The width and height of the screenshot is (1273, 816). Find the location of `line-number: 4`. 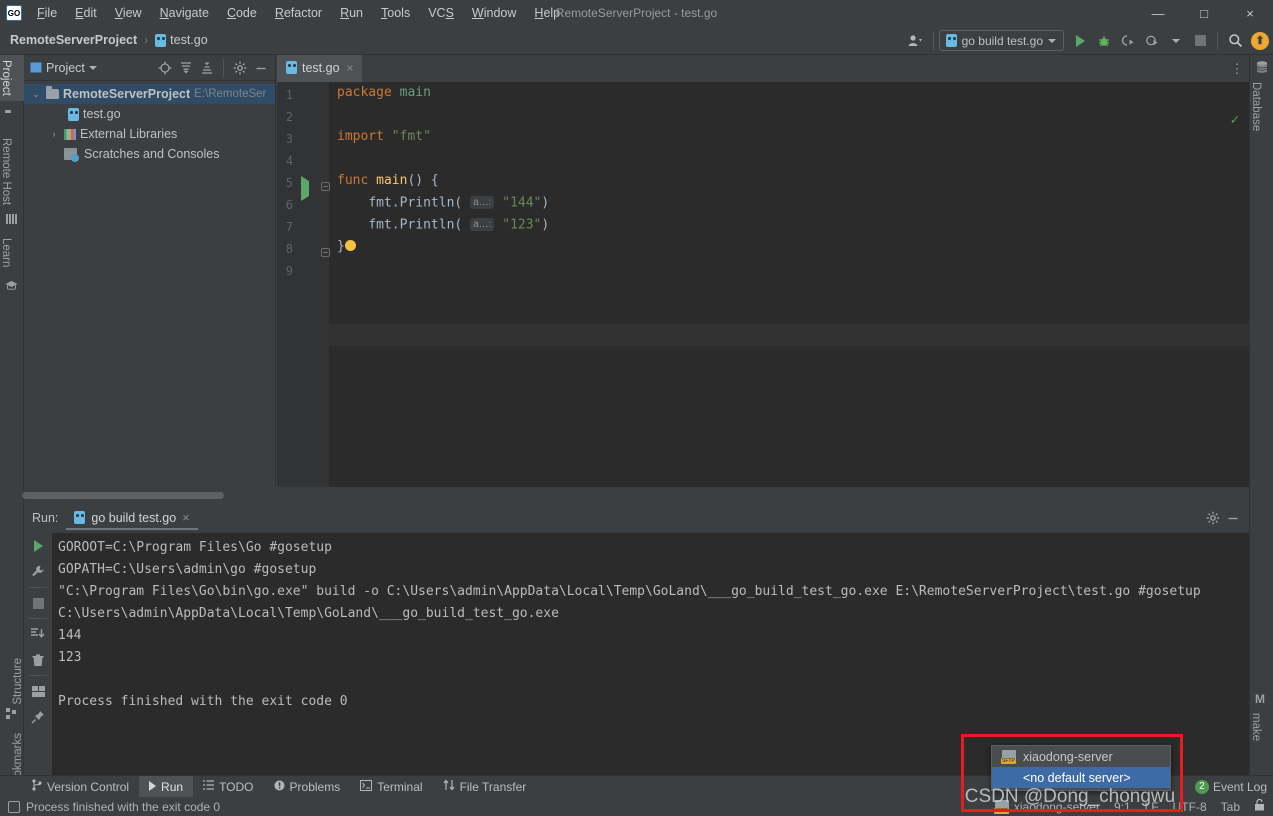

line-number: 4 is located at coordinates (289, 161).